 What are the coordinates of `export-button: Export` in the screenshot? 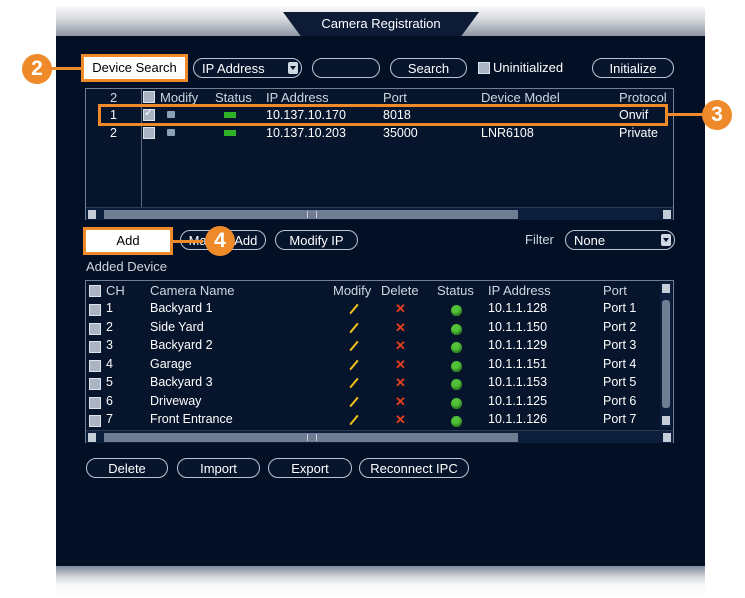 It's located at (310, 468).